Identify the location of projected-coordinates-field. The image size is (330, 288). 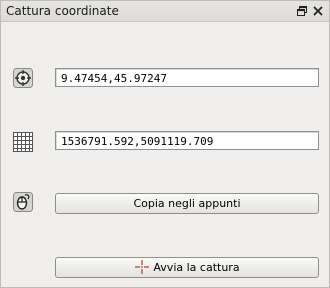
(187, 140).